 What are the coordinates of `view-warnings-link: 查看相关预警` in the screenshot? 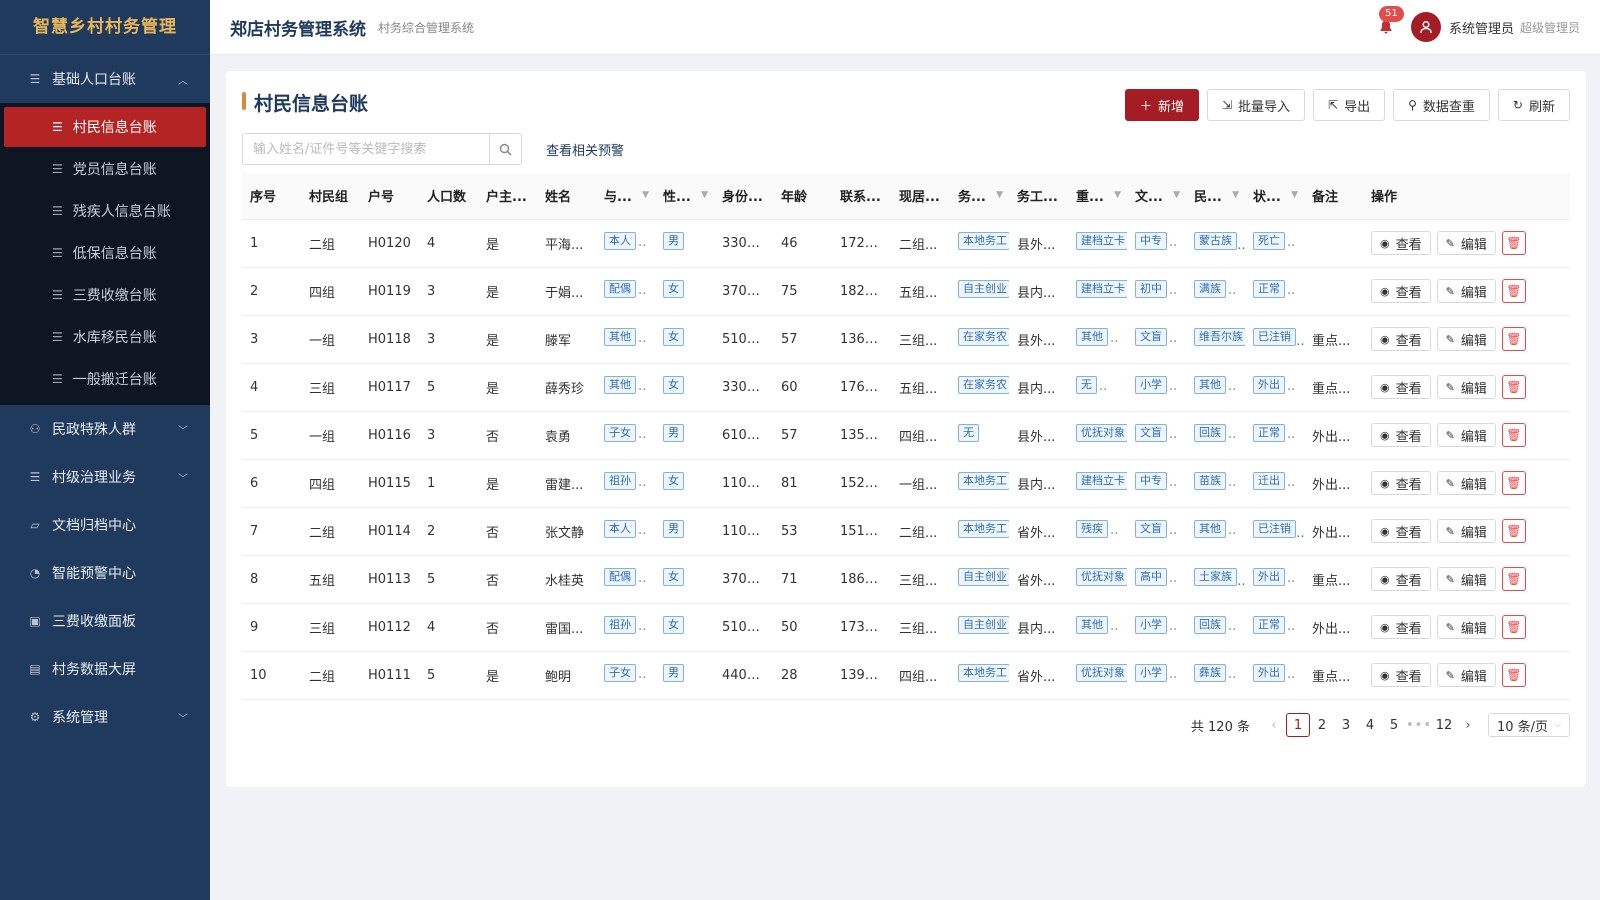 It's located at (585, 149).